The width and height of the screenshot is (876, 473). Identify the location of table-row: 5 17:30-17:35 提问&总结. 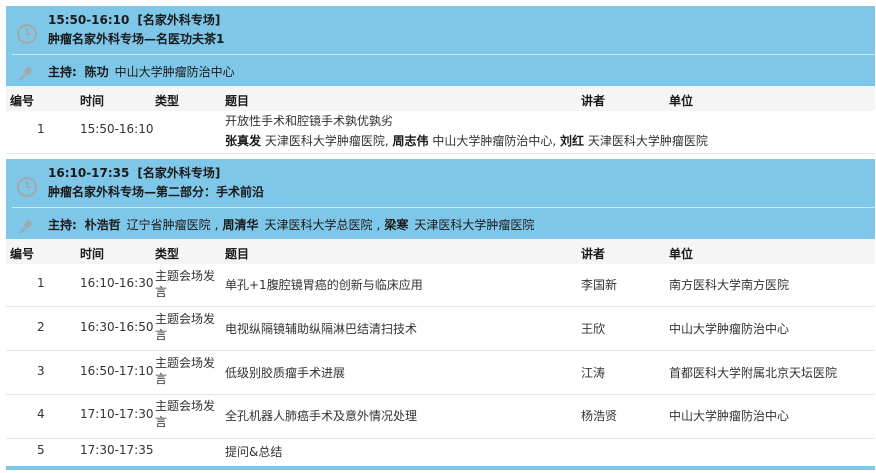
(440, 452).